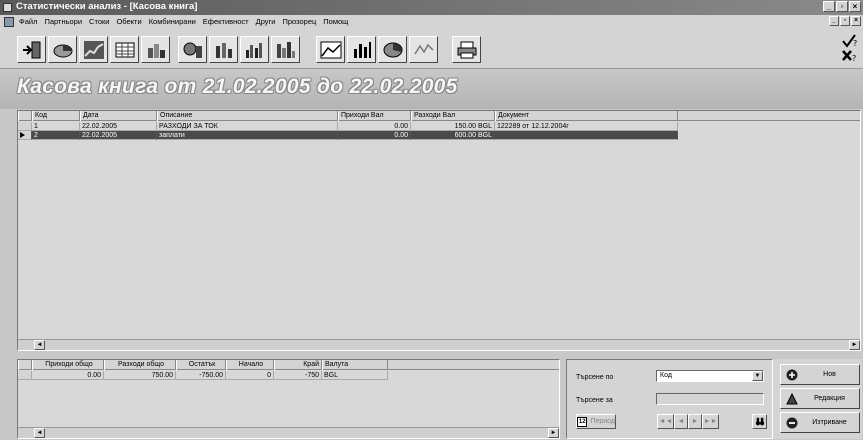 The height and width of the screenshot is (440, 863). What do you see at coordinates (681, 421) in the screenshot?
I see `nav-prev-button: ◄` at bounding box center [681, 421].